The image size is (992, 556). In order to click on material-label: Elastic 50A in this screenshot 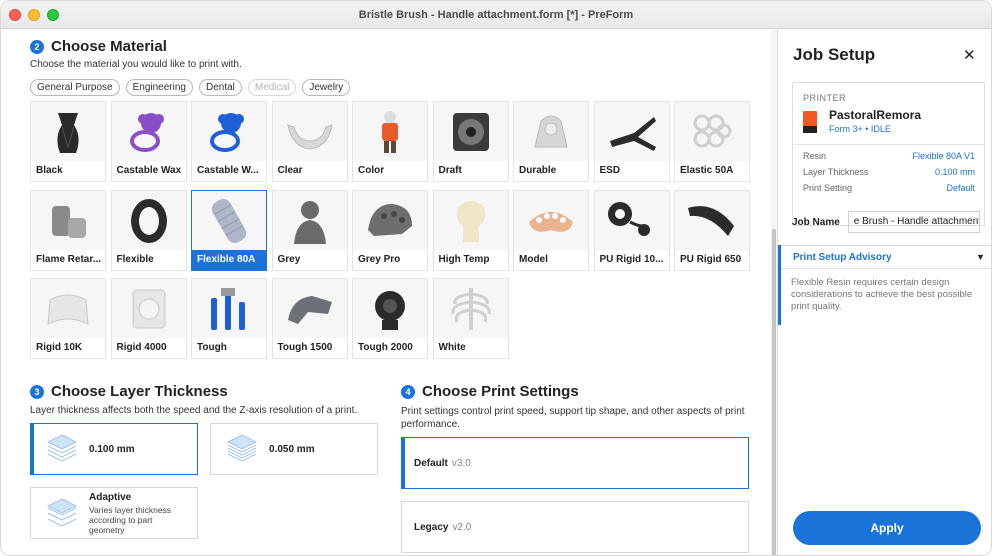, I will do `click(712, 171)`.